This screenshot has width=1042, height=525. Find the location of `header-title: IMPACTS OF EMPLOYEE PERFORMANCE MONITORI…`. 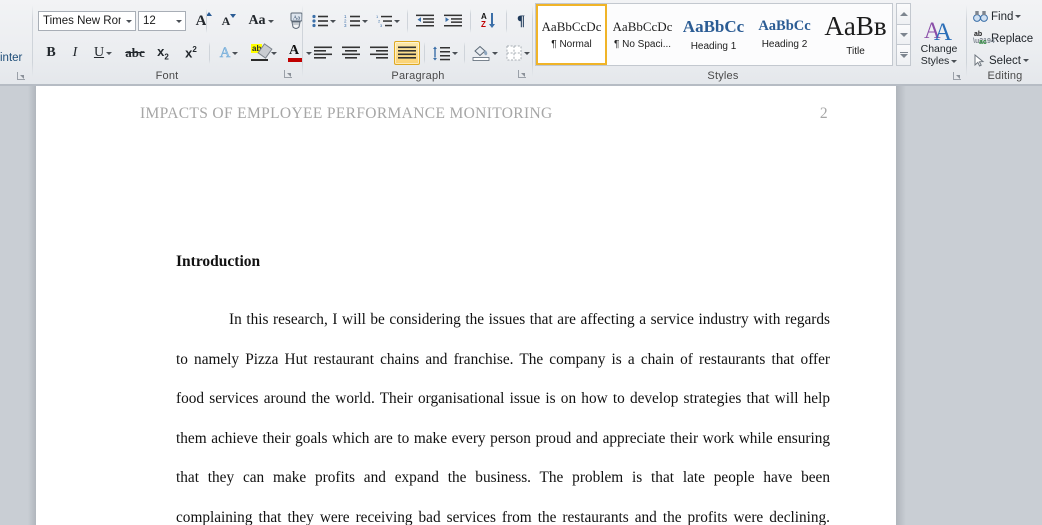

header-title: IMPACTS OF EMPLOYEE PERFORMANCE MONITORI… is located at coordinates (346, 113).